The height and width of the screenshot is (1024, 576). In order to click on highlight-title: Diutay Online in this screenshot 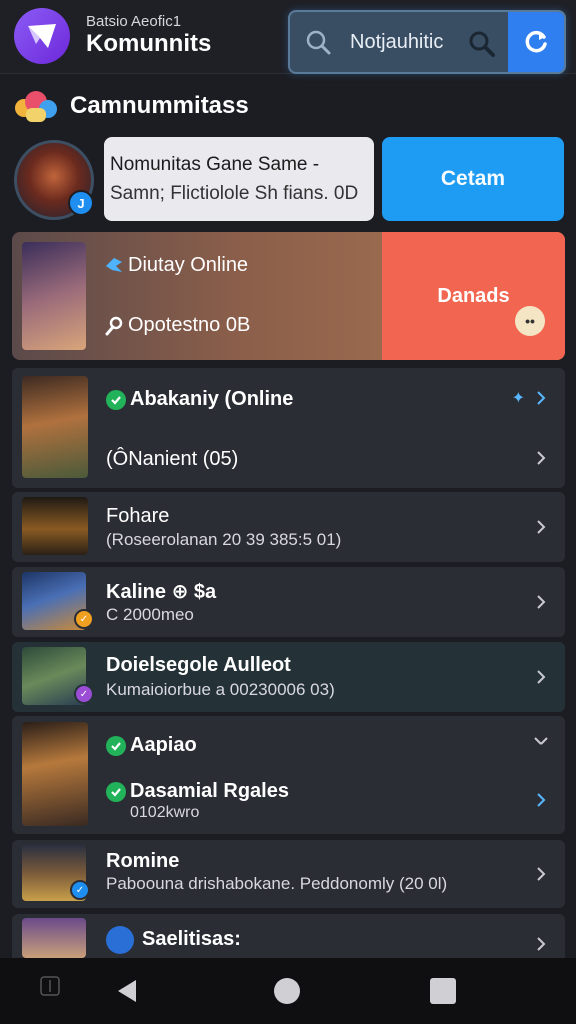, I will do `click(188, 265)`.